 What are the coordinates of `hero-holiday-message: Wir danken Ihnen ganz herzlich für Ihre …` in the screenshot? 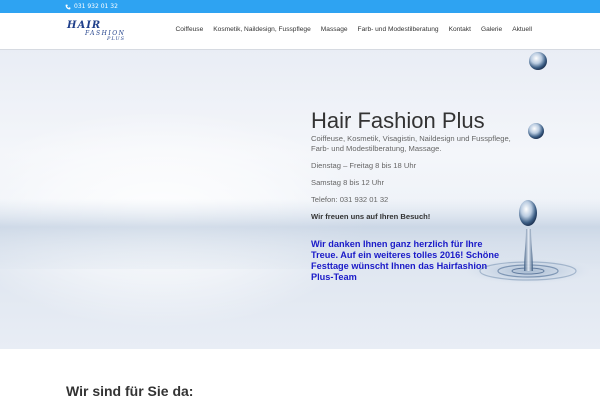 It's located at (405, 260).